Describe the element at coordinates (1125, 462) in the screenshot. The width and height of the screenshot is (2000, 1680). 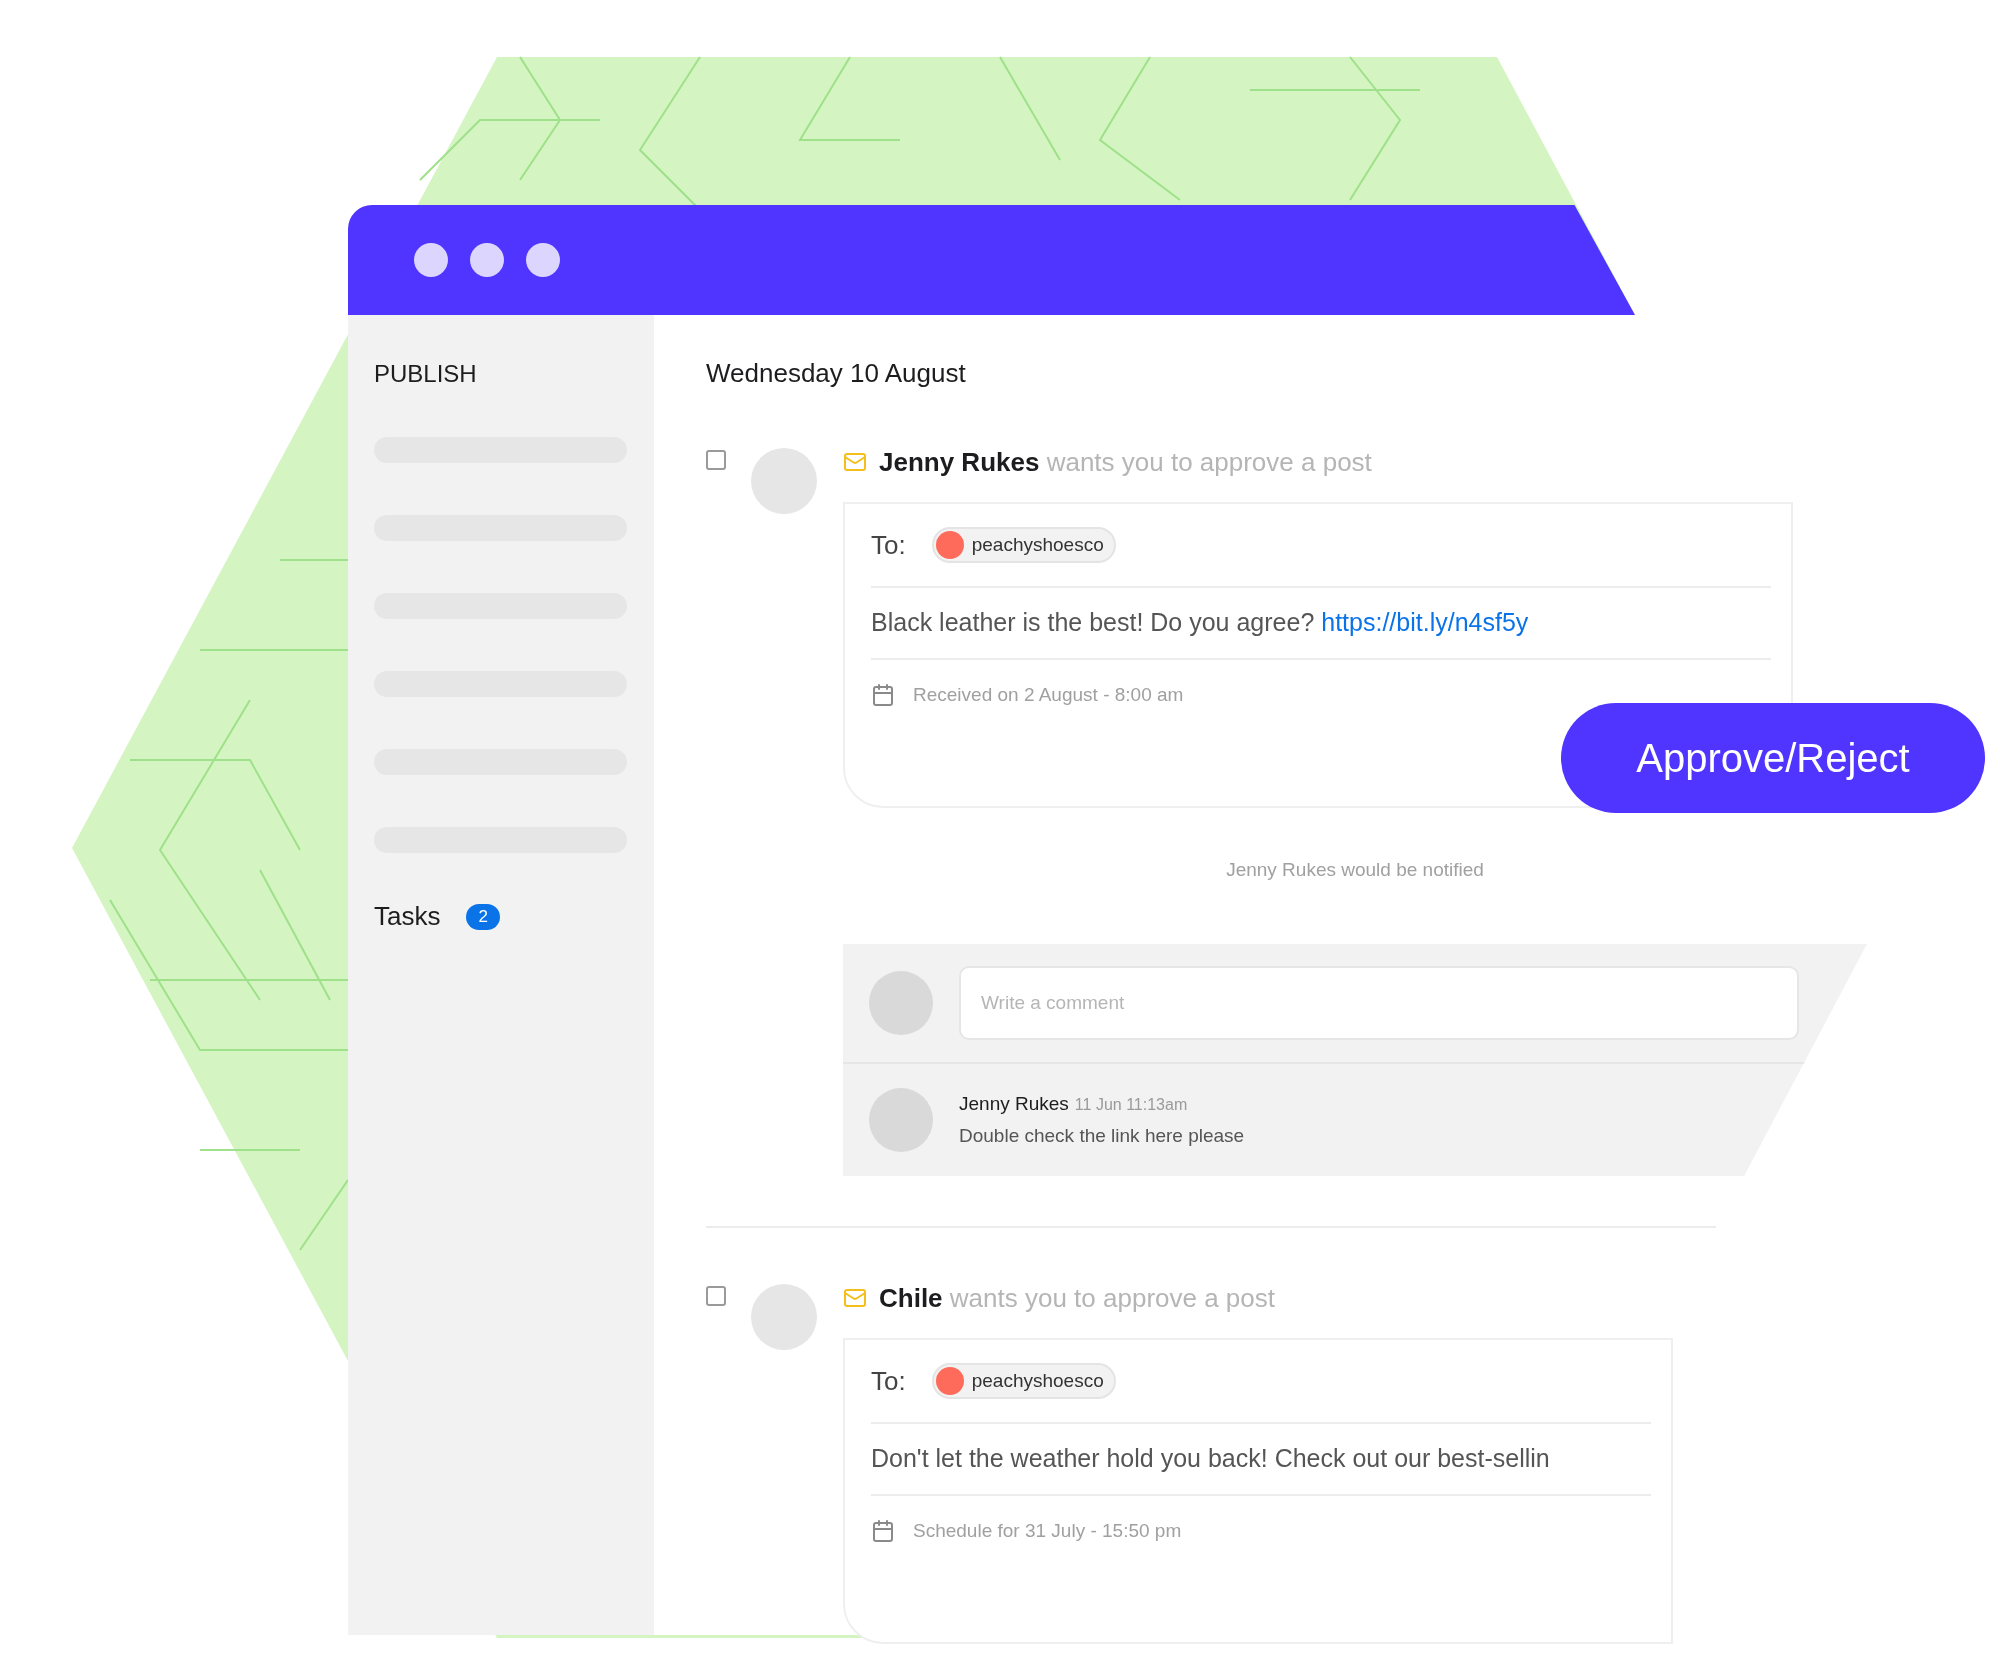
I see `post-title: Jenny Rukes wants you to approve a post` at that location.